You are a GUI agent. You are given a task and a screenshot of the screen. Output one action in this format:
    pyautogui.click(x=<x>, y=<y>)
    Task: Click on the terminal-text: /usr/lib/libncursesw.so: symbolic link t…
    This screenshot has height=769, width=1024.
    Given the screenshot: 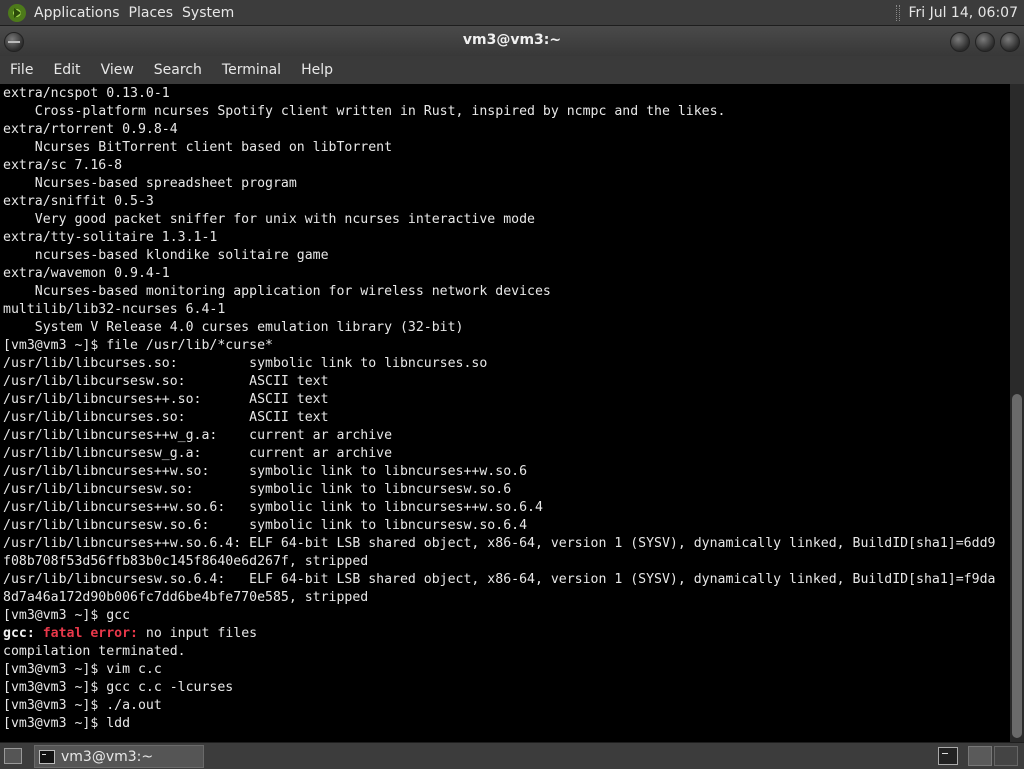 What is the action you would take?
    pyautogui.click(x=257, y=489)
    